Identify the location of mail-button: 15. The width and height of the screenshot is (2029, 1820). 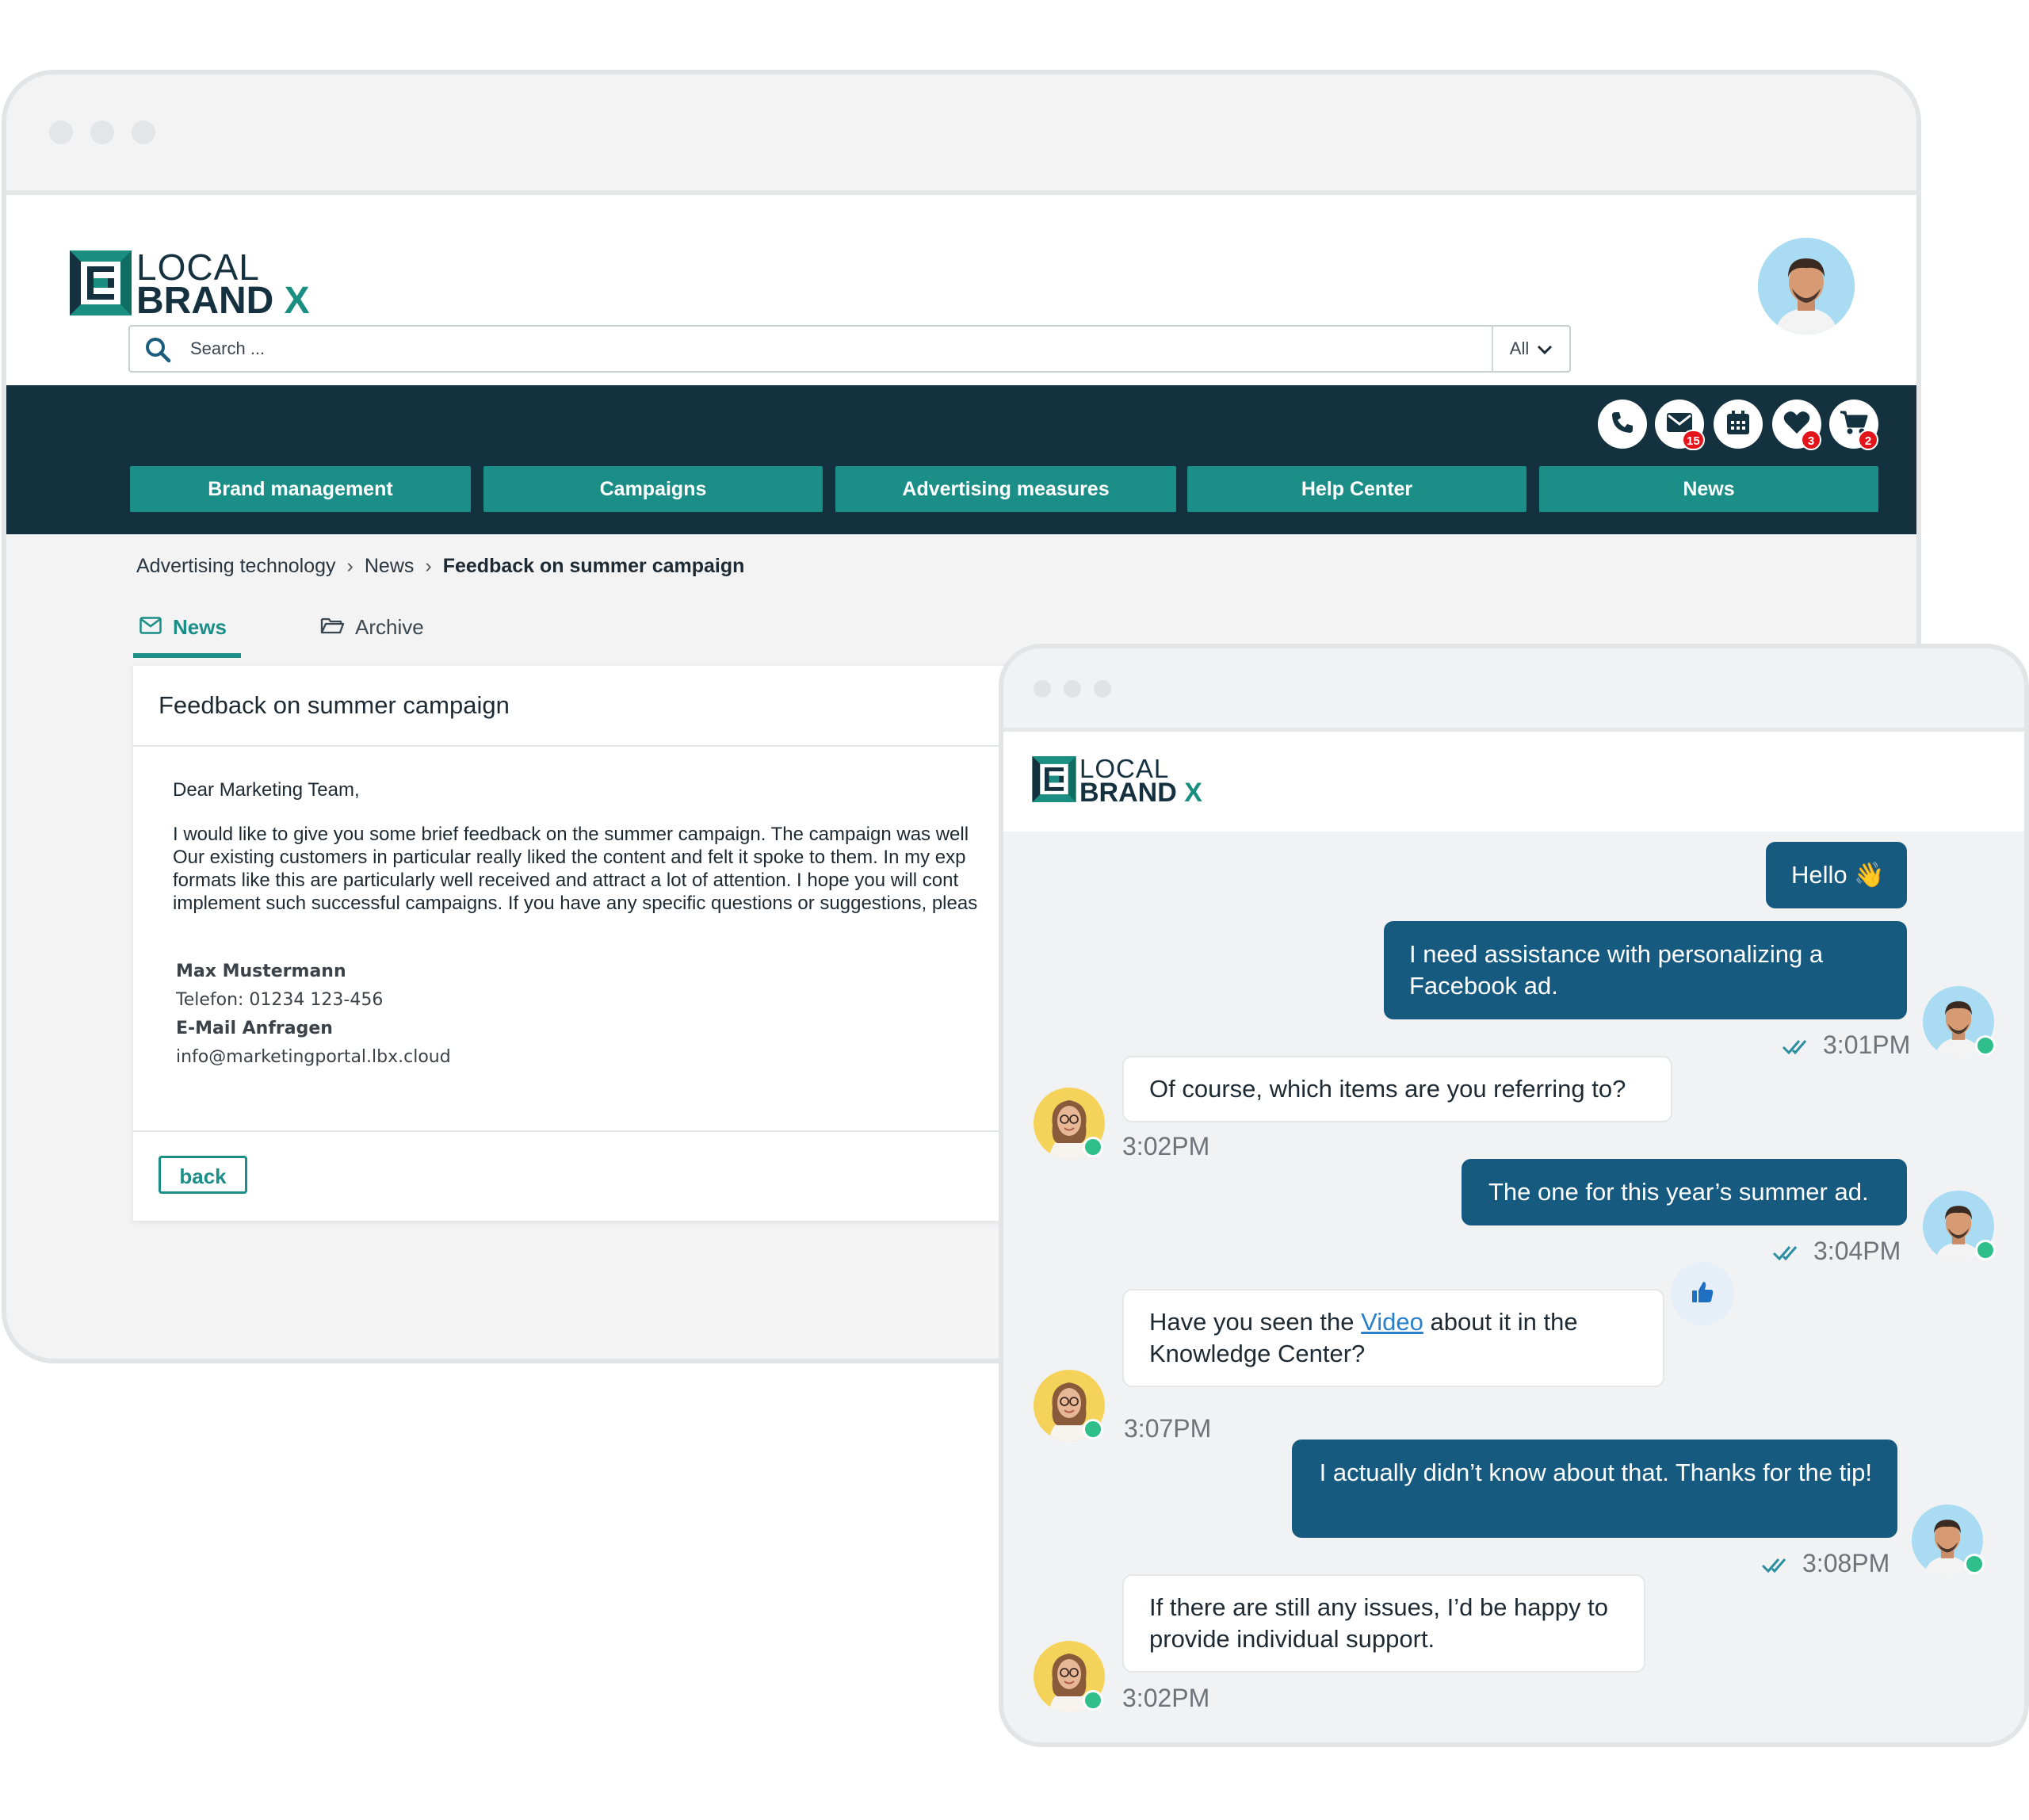
(1680, 425).